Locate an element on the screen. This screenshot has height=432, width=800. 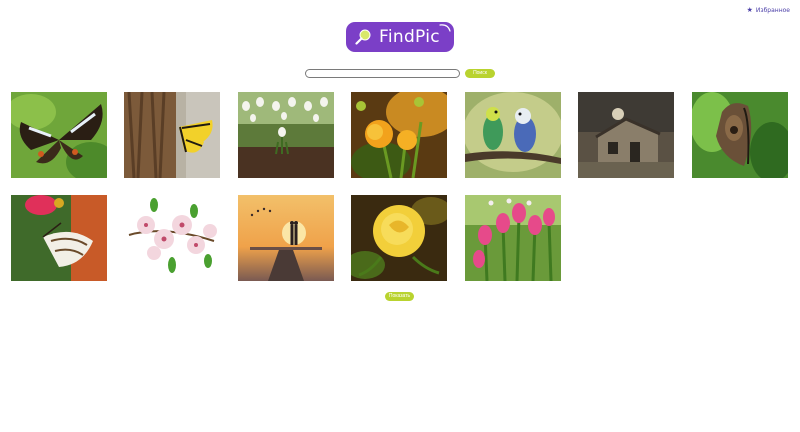
gallery-image-old-house is located at coordinates (626, 135).